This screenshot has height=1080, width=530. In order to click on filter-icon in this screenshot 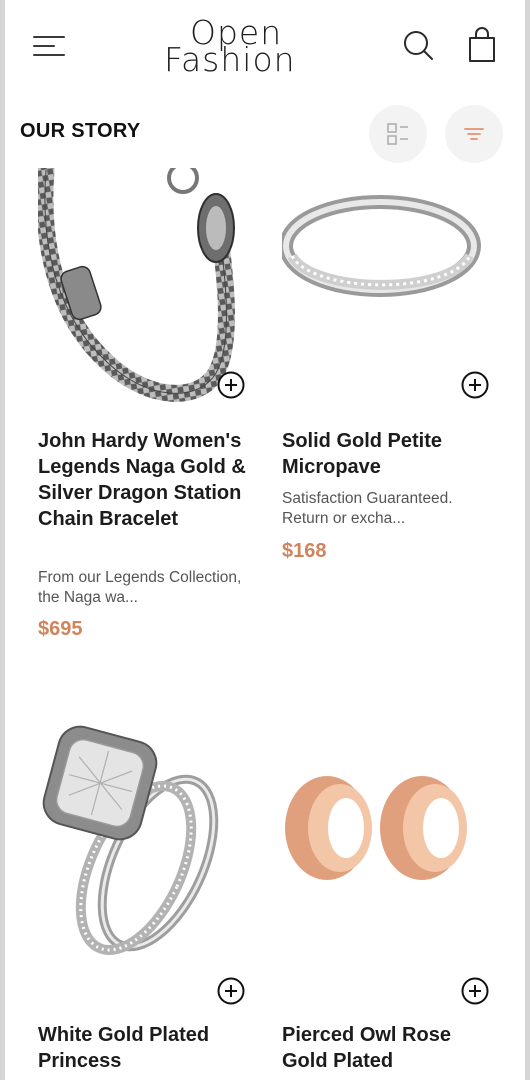, I will do `click(474, 134)`.